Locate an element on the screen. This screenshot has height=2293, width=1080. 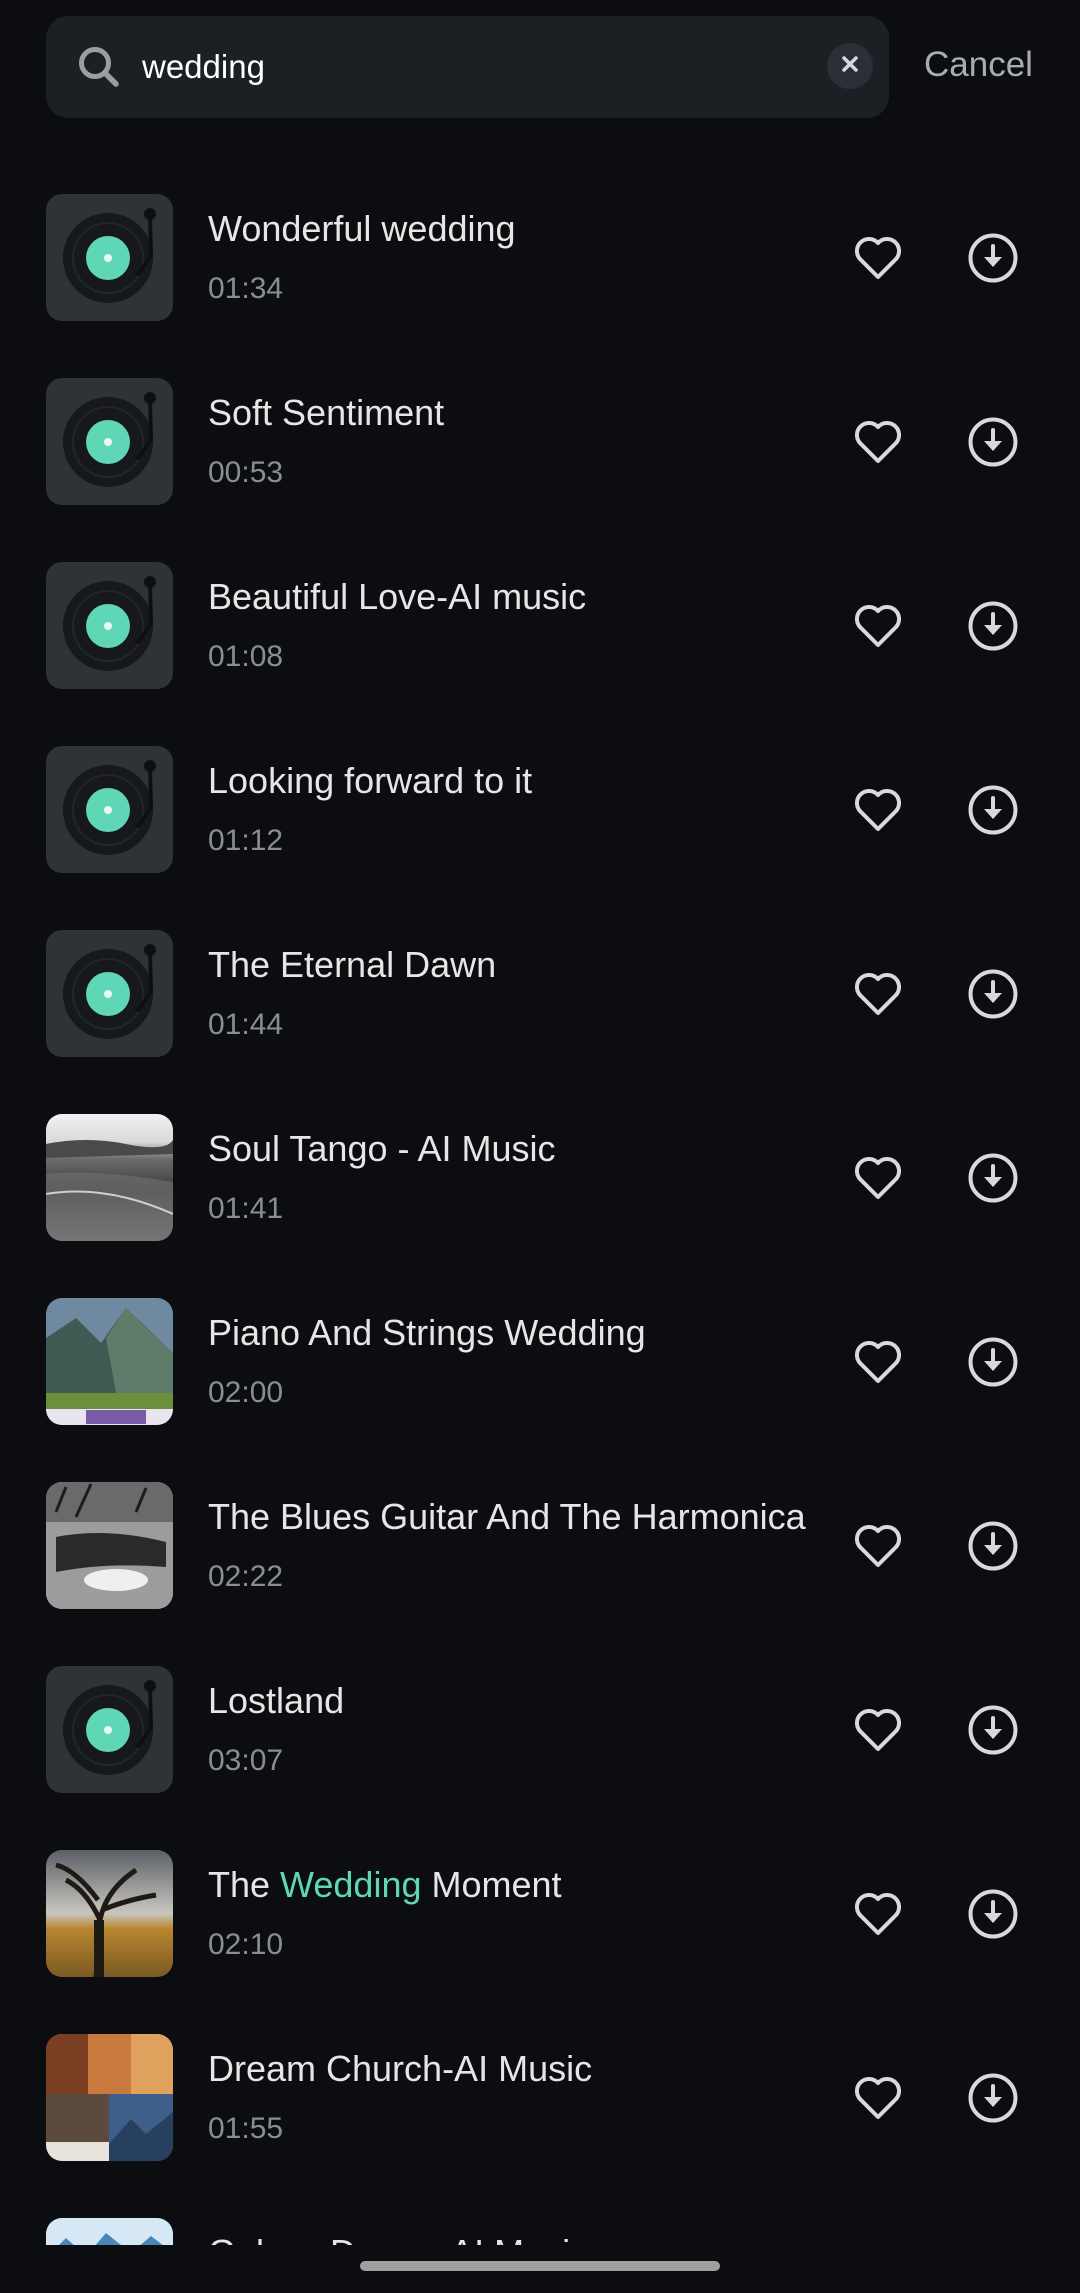
track-duration: 01:34 is located at coordinates (246, 288).